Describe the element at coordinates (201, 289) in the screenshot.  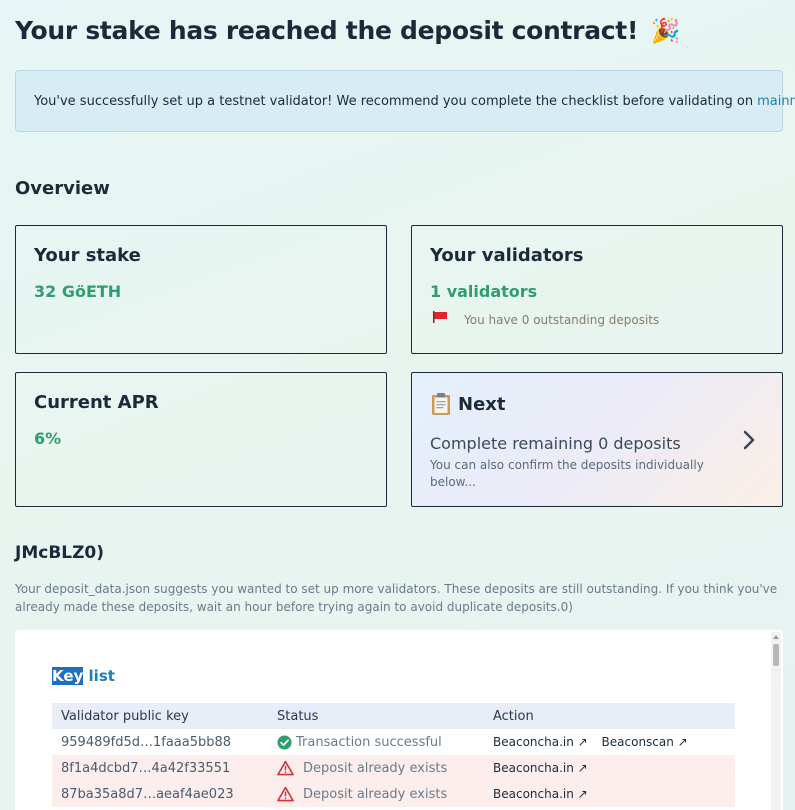
I see `stake-card: Your stake 32 GöETH` at that location.